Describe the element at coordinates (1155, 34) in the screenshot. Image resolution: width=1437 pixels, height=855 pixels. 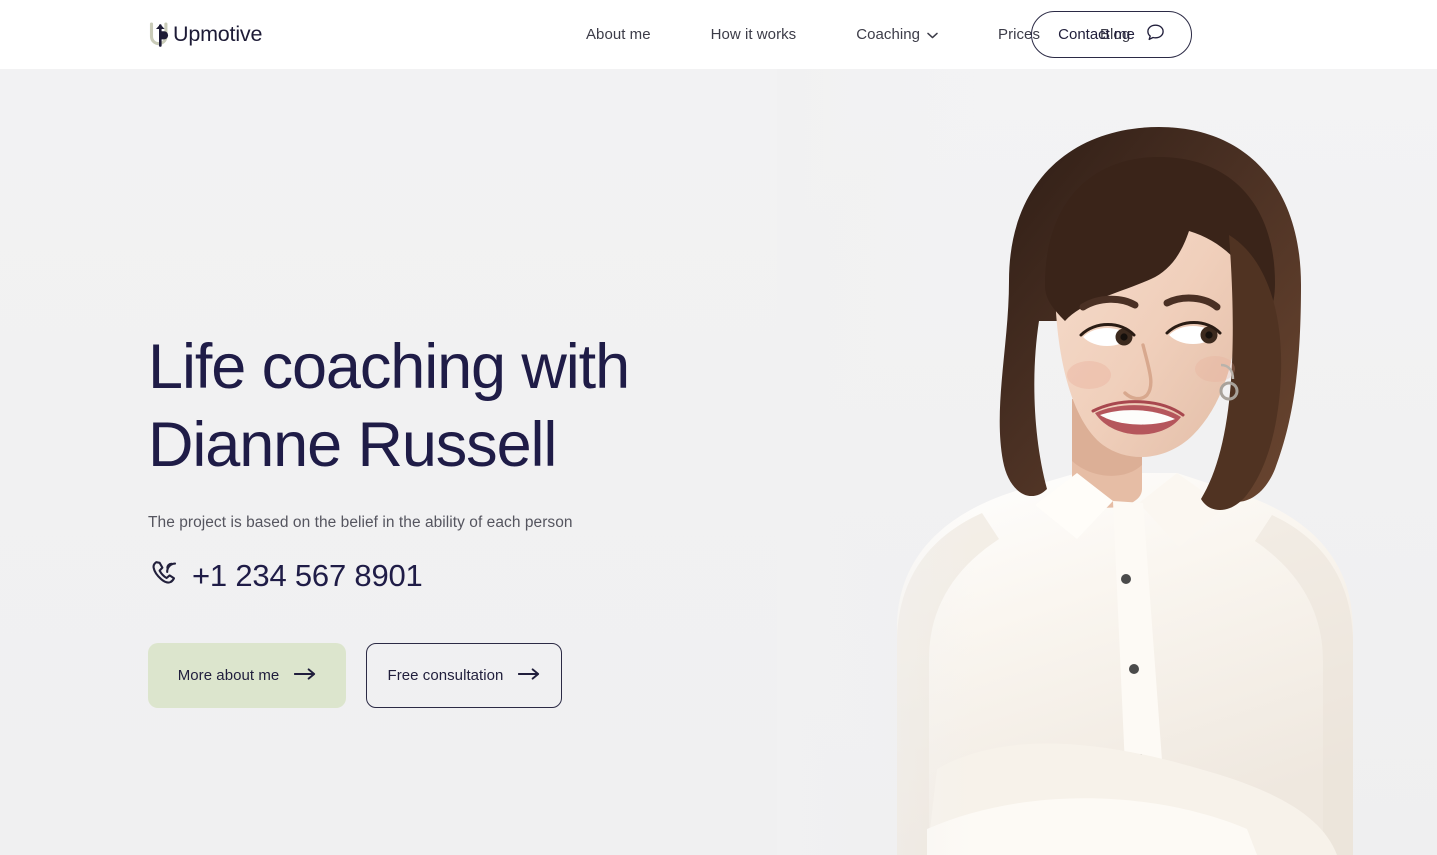
I see `chat-bubble-icon` at that location.